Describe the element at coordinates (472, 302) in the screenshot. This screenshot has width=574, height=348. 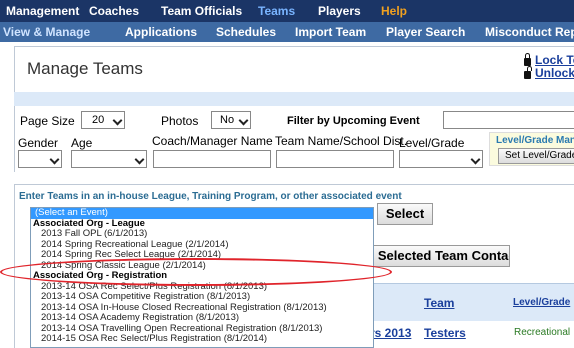
I see `table-header: Team Level/Grade` at that location.